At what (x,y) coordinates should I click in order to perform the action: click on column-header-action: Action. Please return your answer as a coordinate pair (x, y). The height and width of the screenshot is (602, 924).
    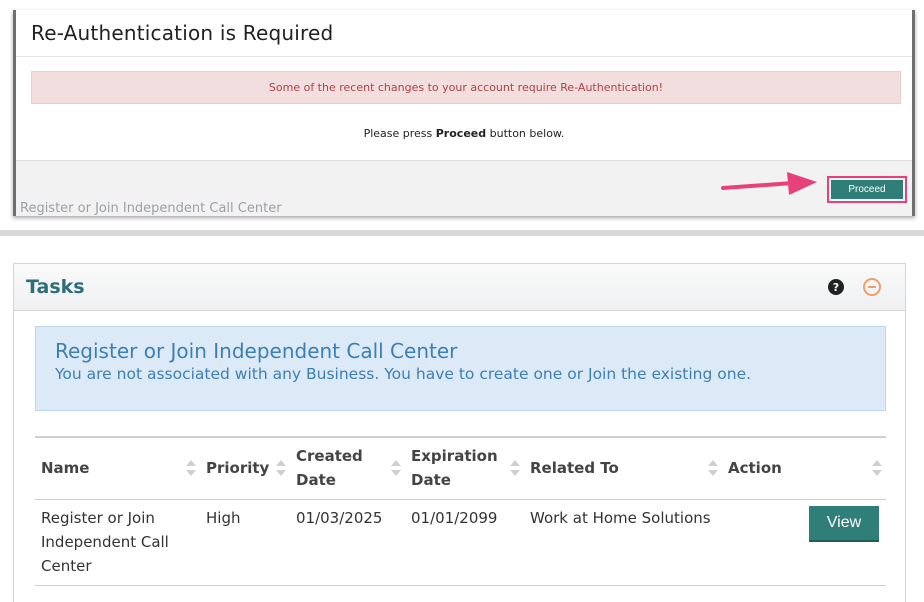
    Looking at the image, I should click on (804, 468).